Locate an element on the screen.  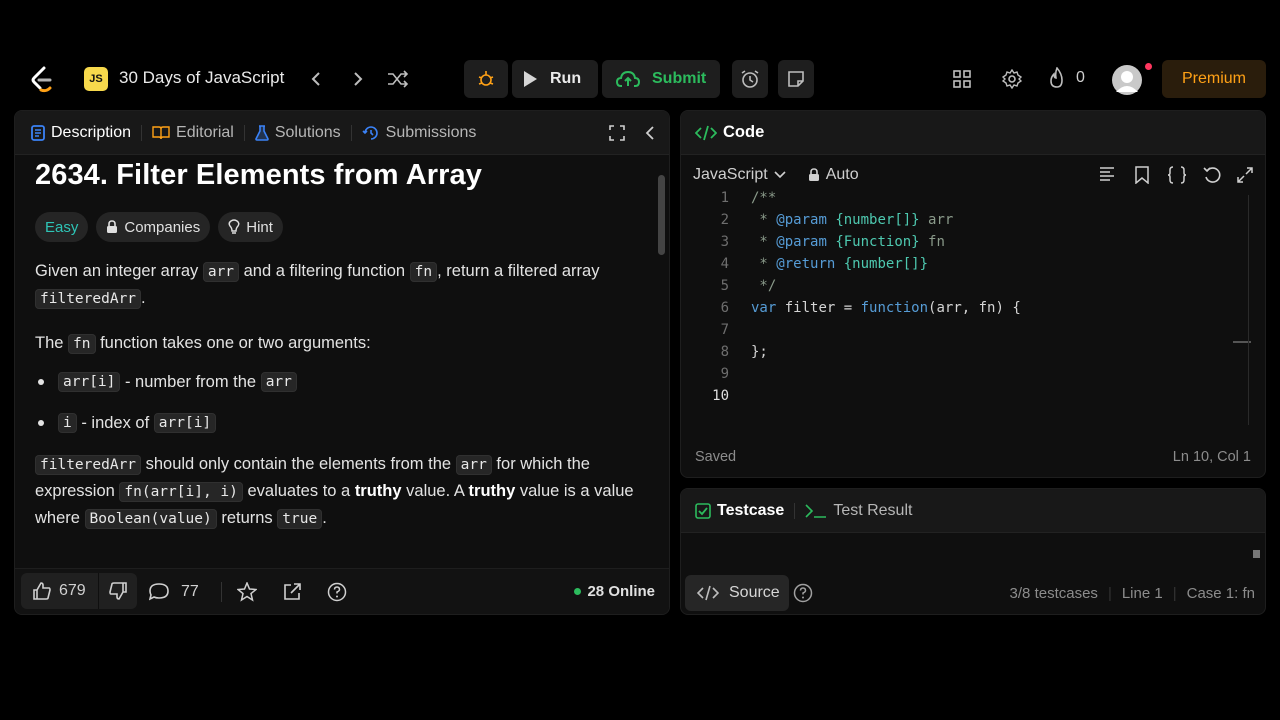
expand-icon is located at coordinates (617, 133).